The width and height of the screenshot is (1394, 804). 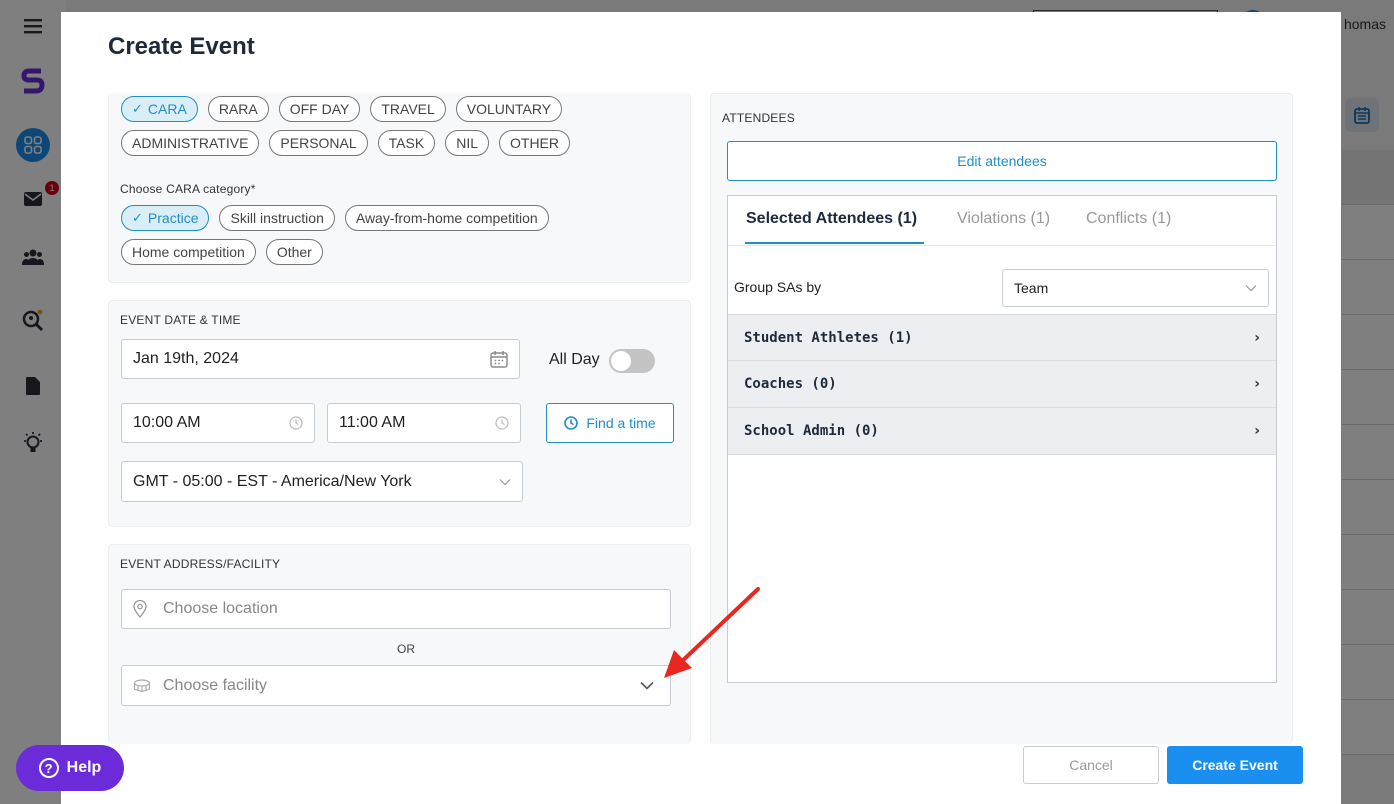 I want to click on datetime-section-label: EVENT DATE & TIME, so click(x=180, y=320).